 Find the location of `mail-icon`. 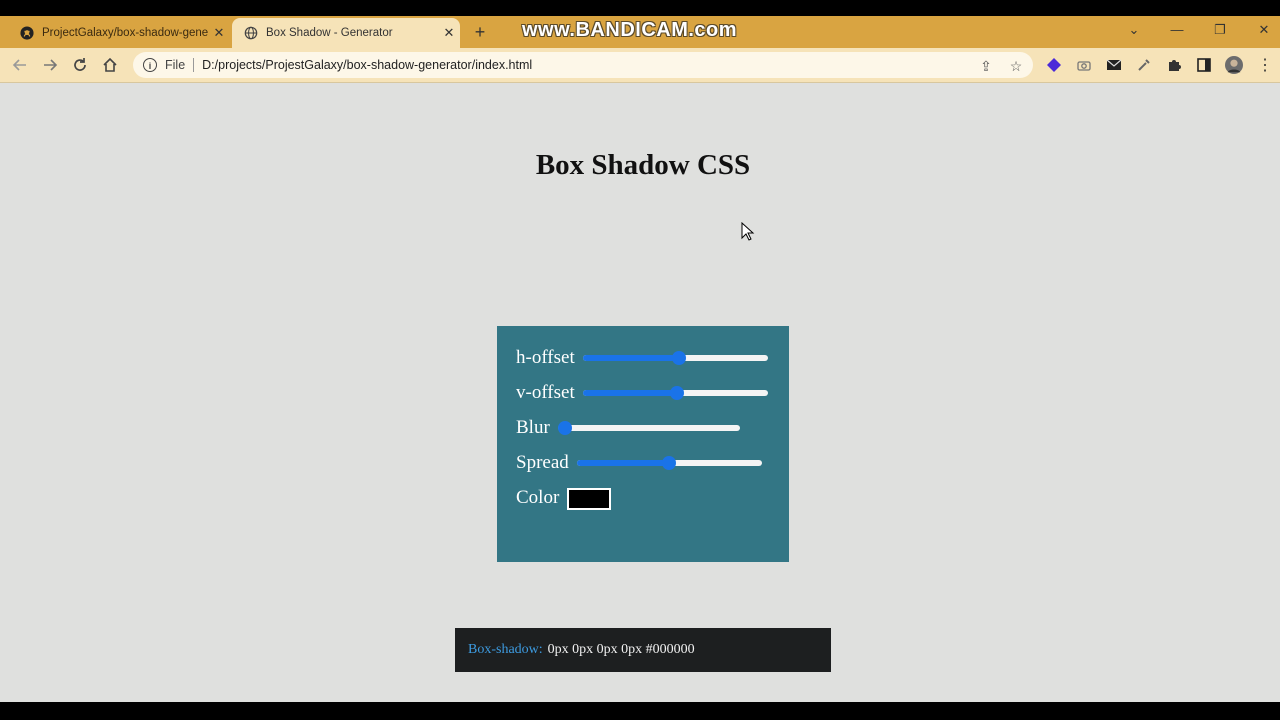

mail-icon is located at coordinates (1114, 65).